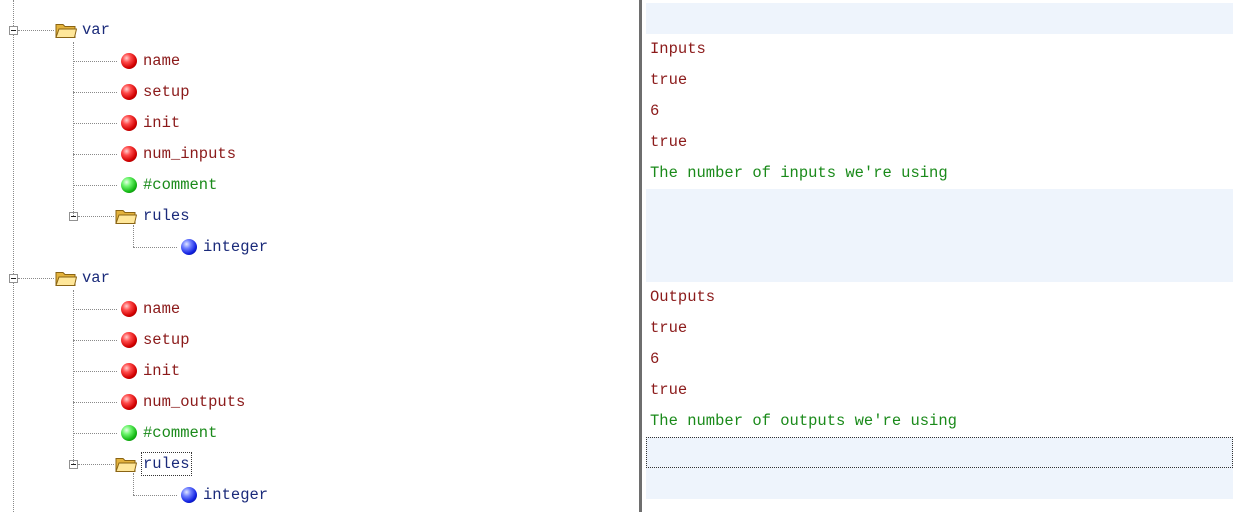 Image resolution: width=1233 pixels, height=512 pixels. I want to click on value-row: The number of inputs we're using, so click(939, 173).